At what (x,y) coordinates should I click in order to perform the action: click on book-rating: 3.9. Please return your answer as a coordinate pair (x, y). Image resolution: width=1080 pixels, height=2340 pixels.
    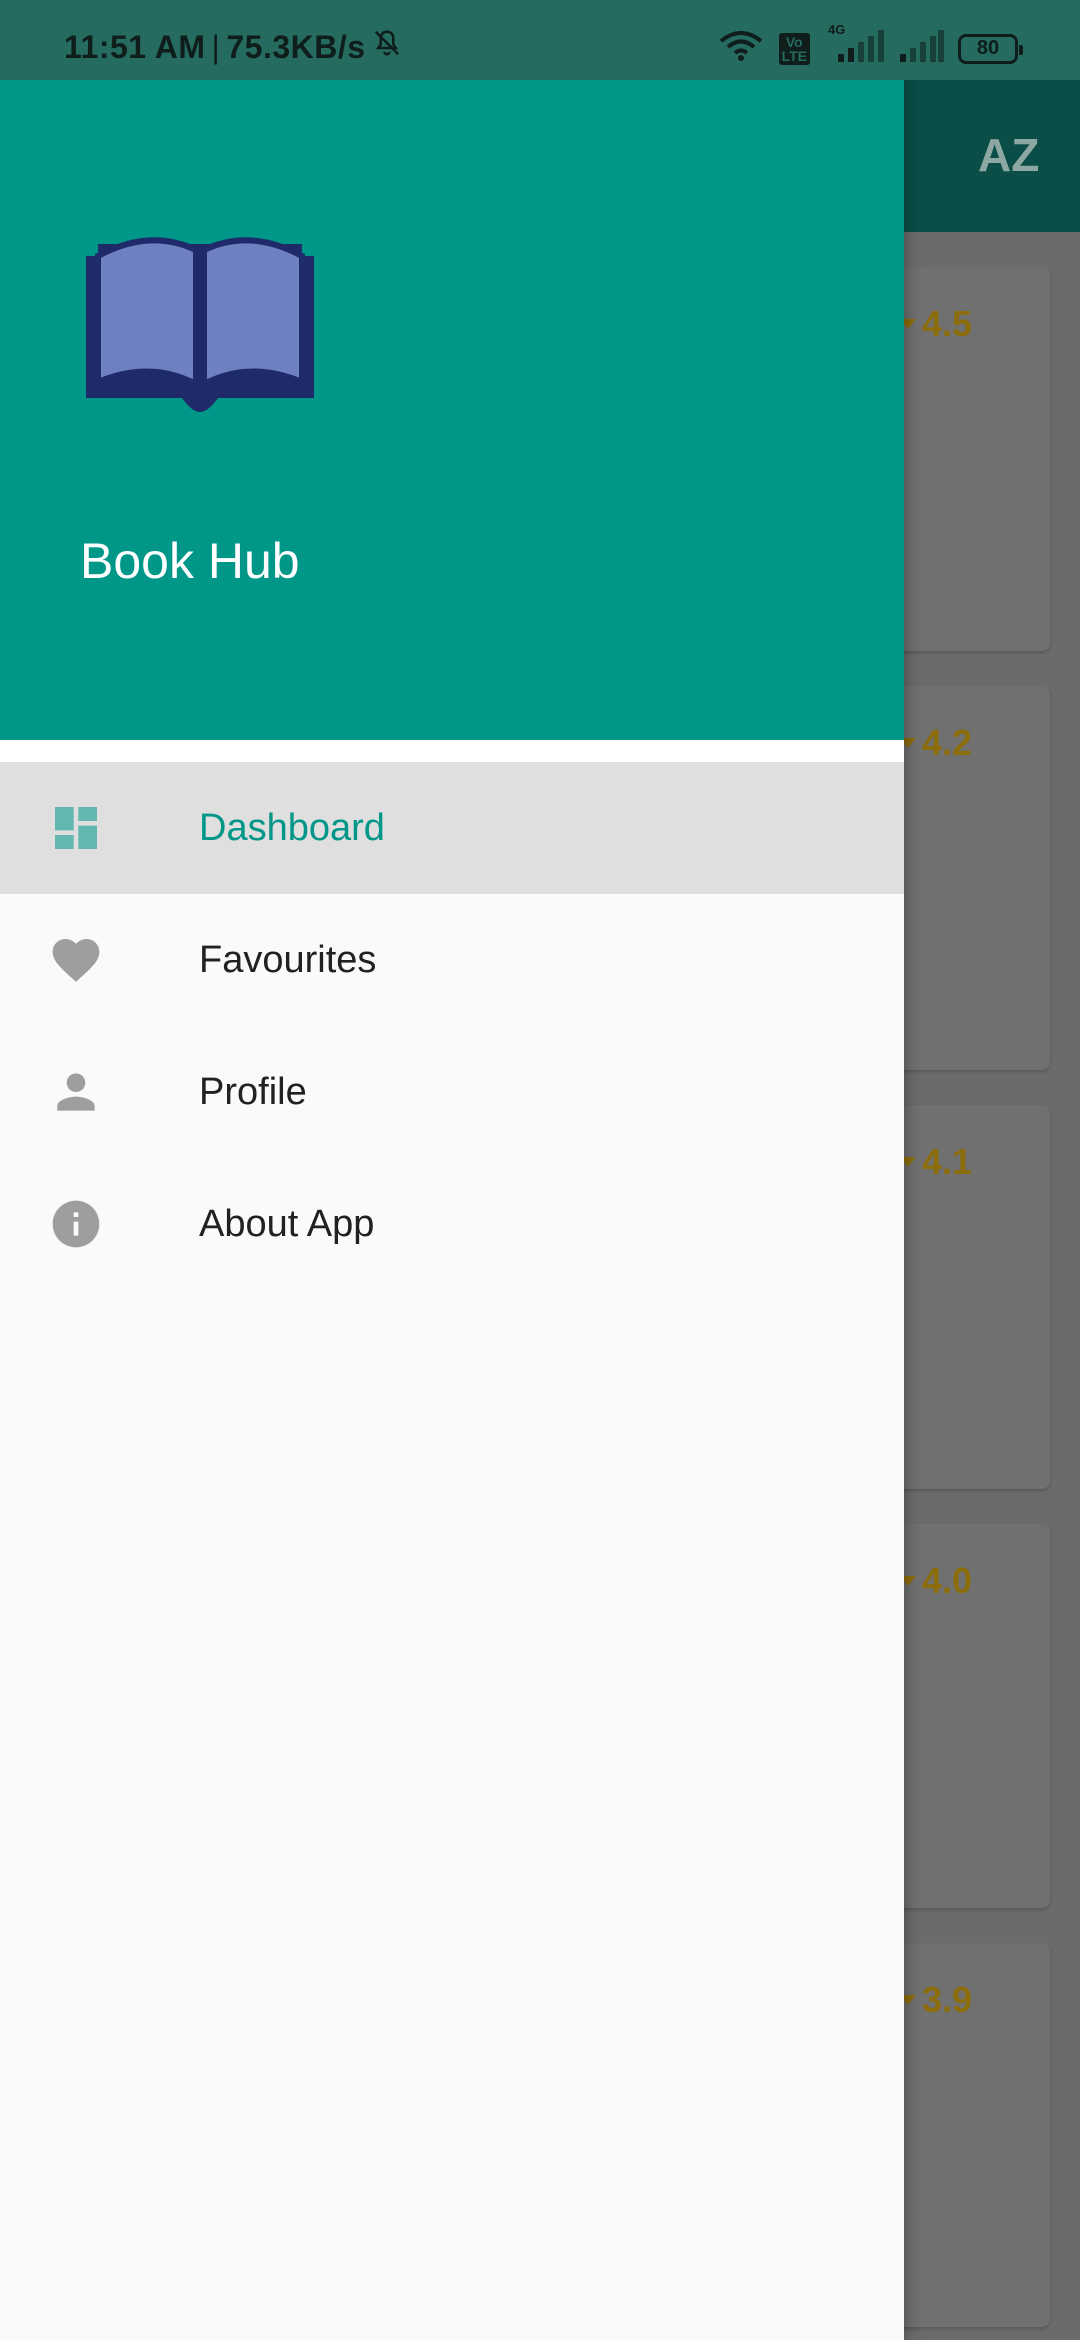
    Looking at the image, I should click on (936, 2000).